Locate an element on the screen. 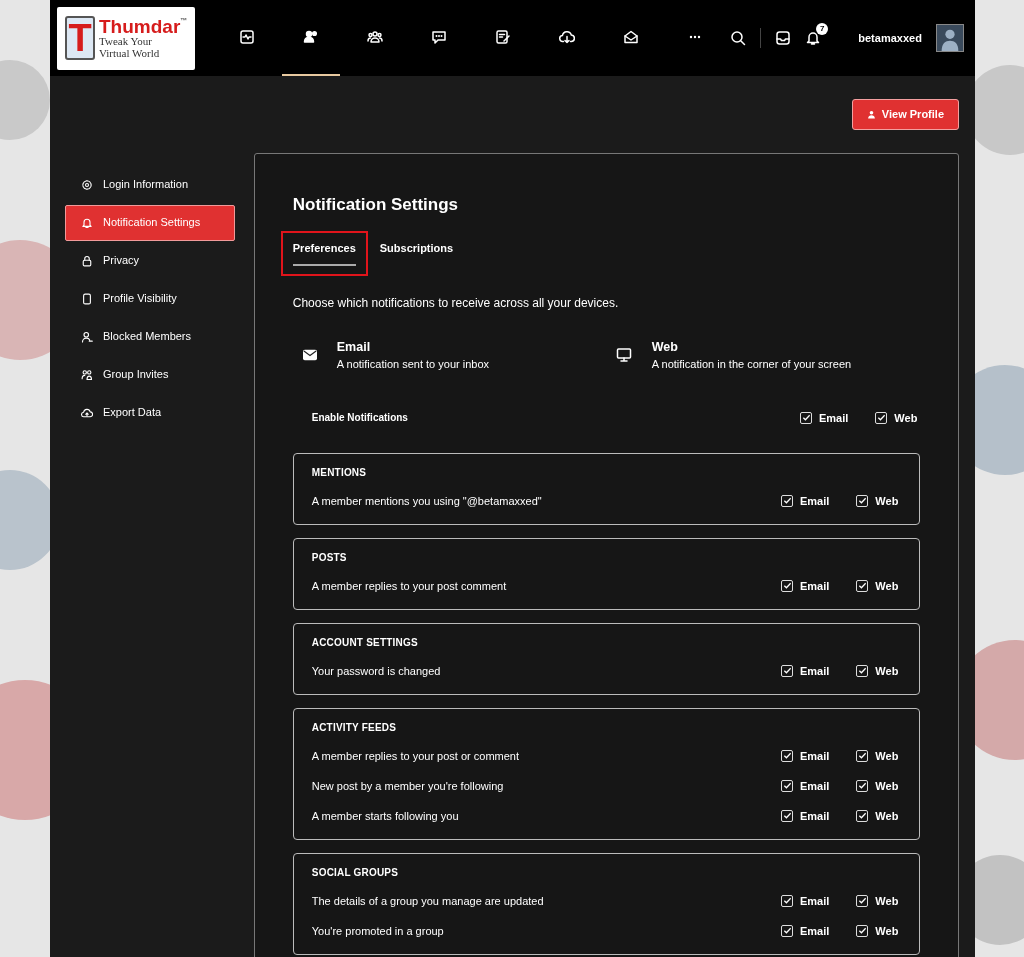 This screenshot has height=957, width=1024. intro-text: Choose which notifications to receive across all your devices. is located at coordinates (456, 303).